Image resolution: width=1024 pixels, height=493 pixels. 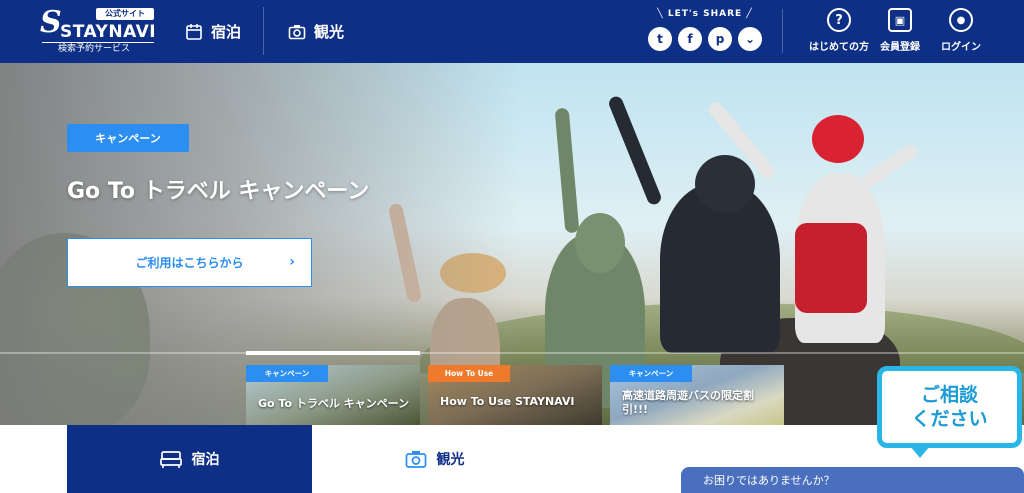 I want to click on nav-item-stay: 宿泊, so click(x=213, y=31).